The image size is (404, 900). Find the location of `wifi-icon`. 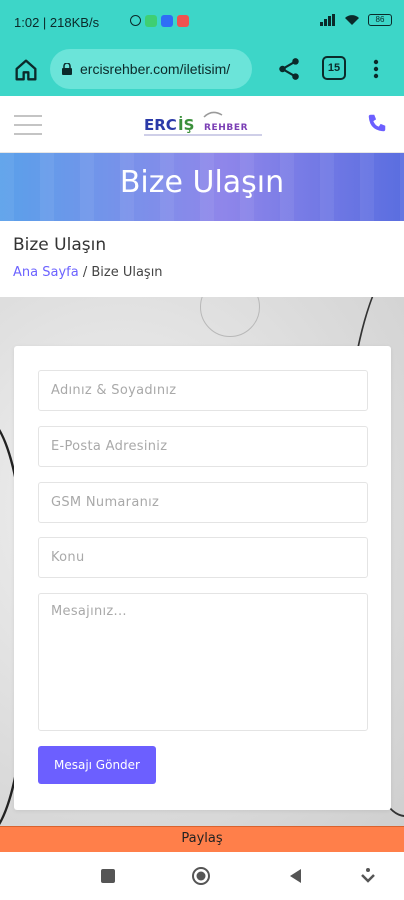

wifi-icon is located at coordinates (352, 20).